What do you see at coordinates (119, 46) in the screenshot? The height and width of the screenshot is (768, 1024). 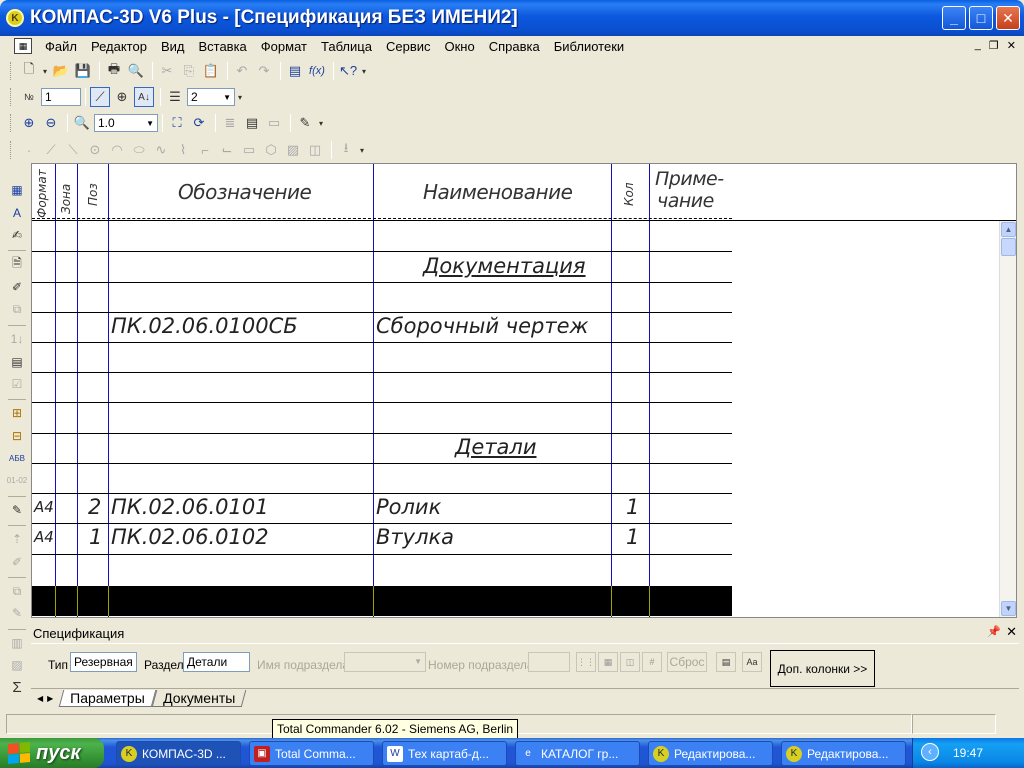 I see `menu-edit: Редактор` at bounding box center [119, 46].